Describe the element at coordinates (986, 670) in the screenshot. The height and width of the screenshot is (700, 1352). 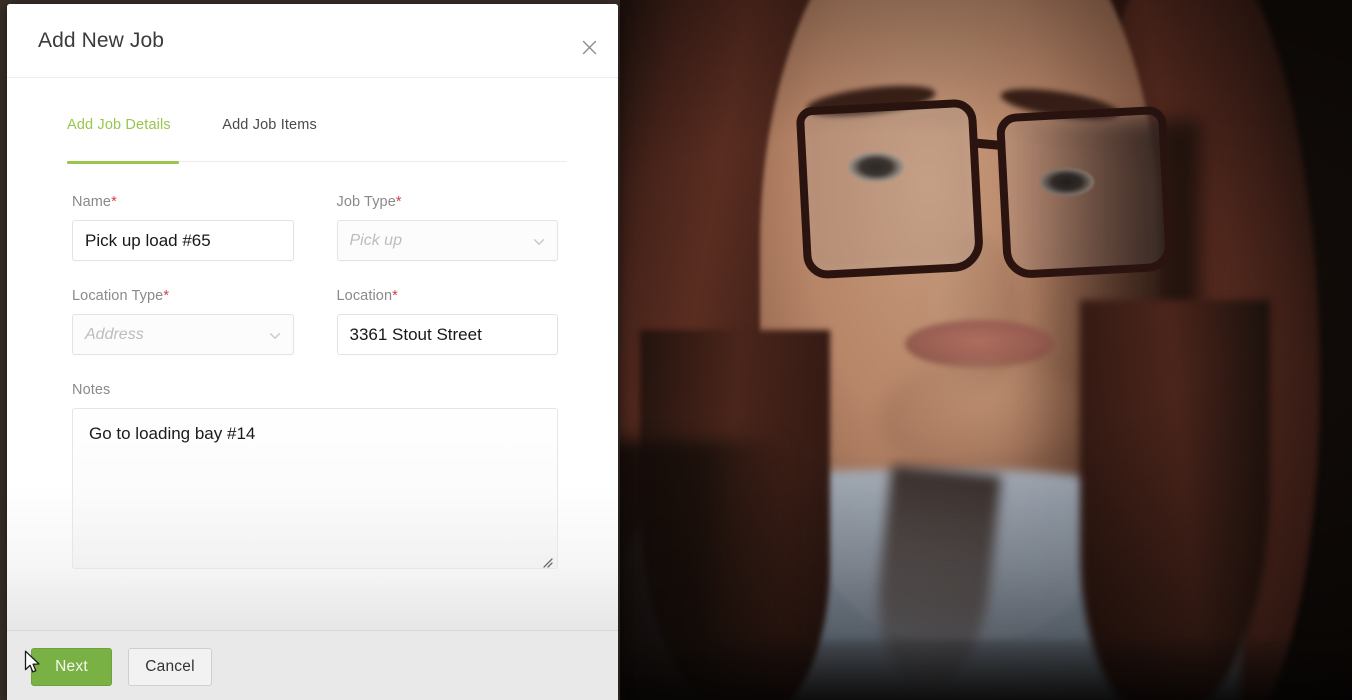
I see `photo-laptop-edge` at that location.